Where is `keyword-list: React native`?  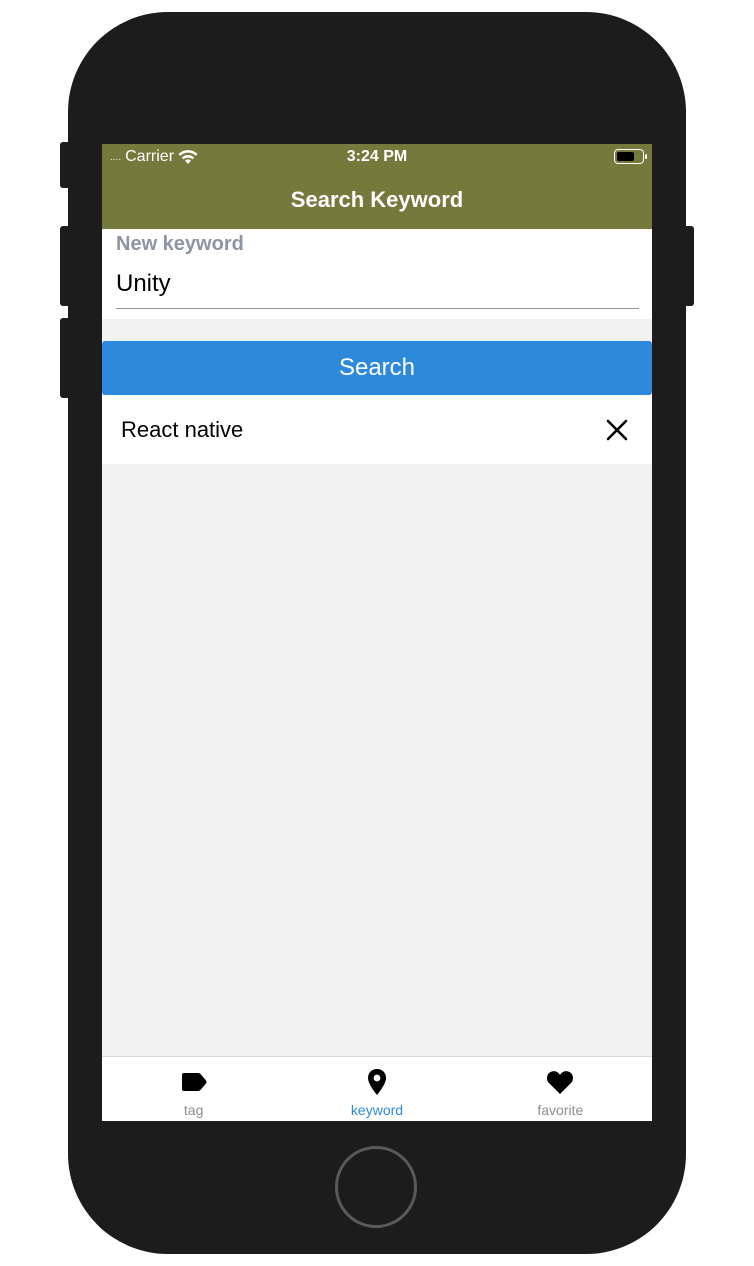
keyword-list: React native is located at coordinates (377, 429).